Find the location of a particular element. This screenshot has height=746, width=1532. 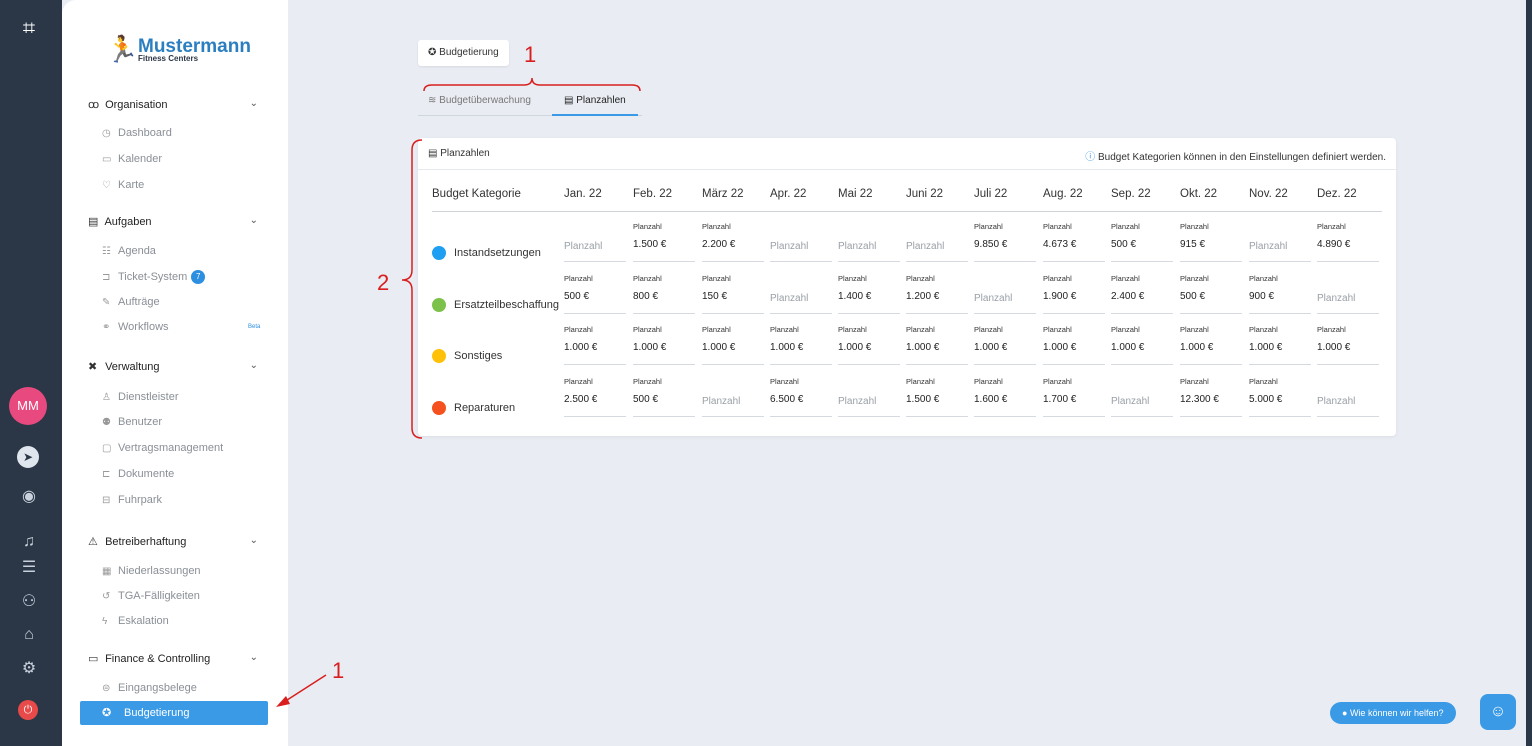

annotation-1-sidebar: 1 is located at coordinates (338, 670).